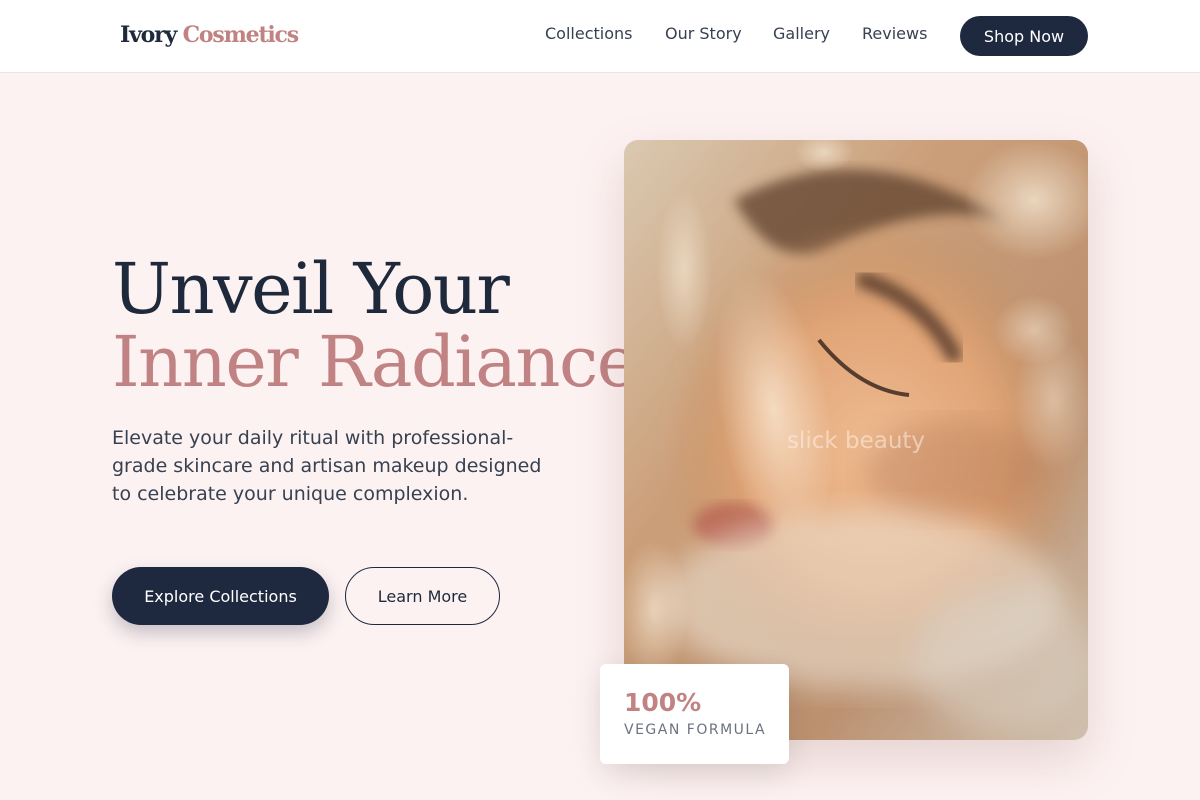 This screenshot has width=1200, height=800. Describe the element at coordinates (241, 35) in the screenshot. I see `logo-accent: Cosmetics` at that location.